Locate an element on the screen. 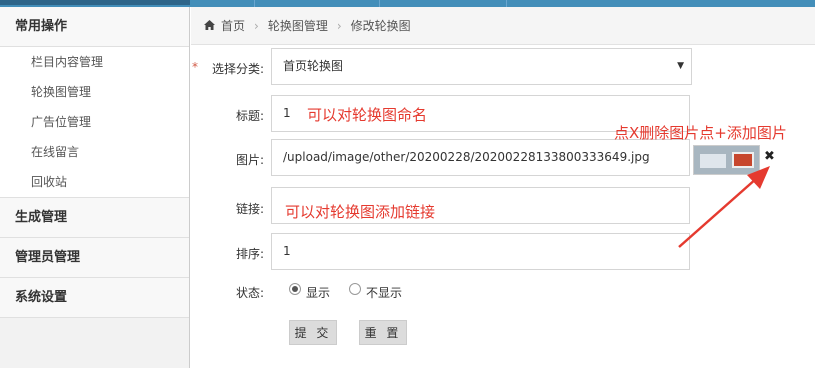 This screenshot has height=368, width=815. sidebar-item-ads: 广告位管理 is located at coordinates (94, 122).